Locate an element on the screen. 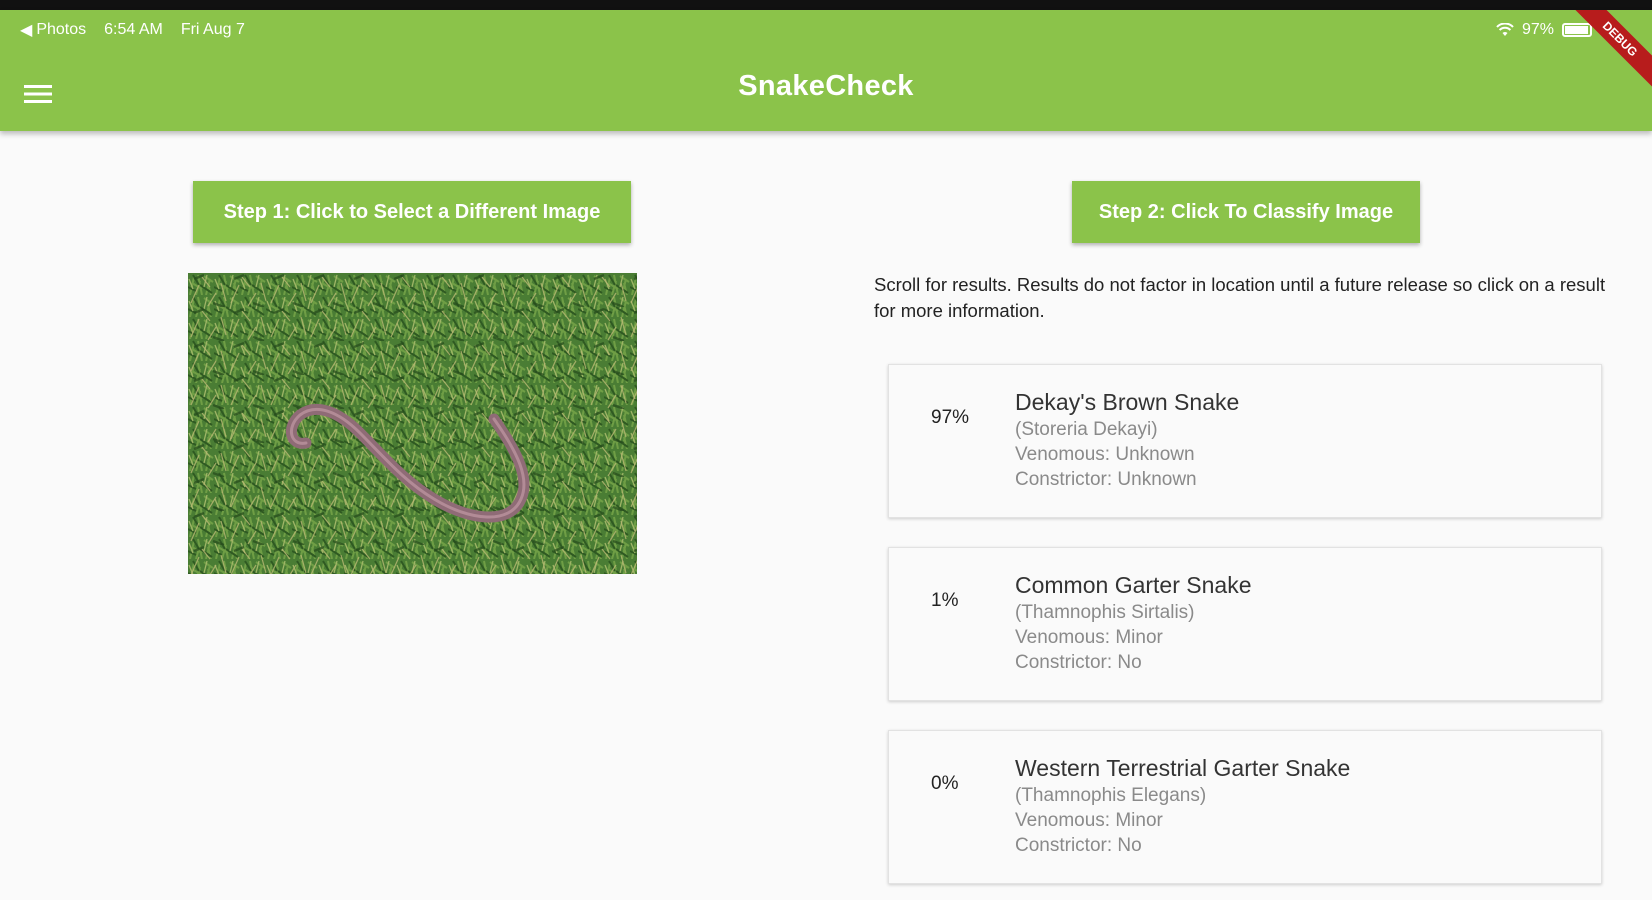  result-common-name: Western Terrestrial Garter Snake is located at coordinates (1183, 768).